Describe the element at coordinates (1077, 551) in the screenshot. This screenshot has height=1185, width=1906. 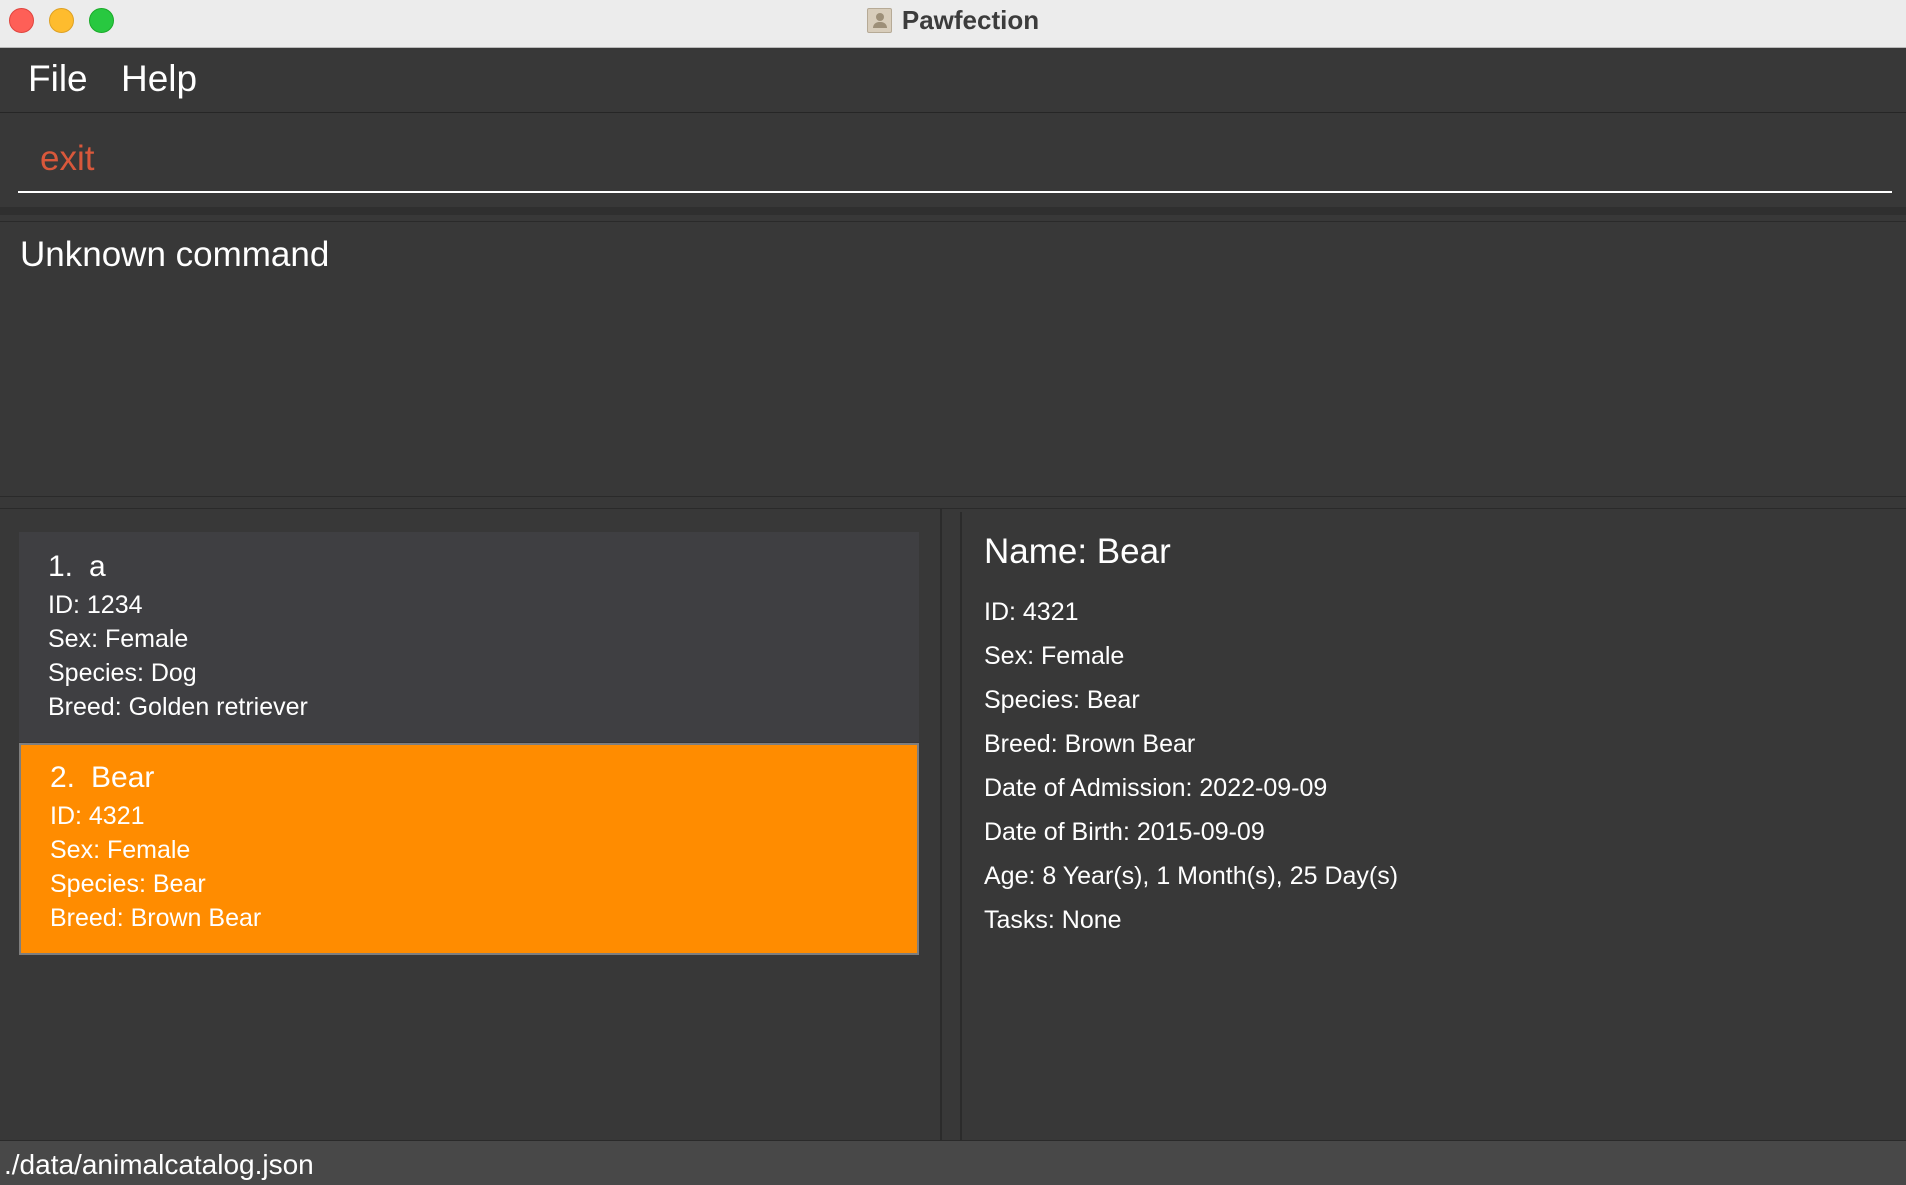
I see `detail-name: Name: Bear` at that location.